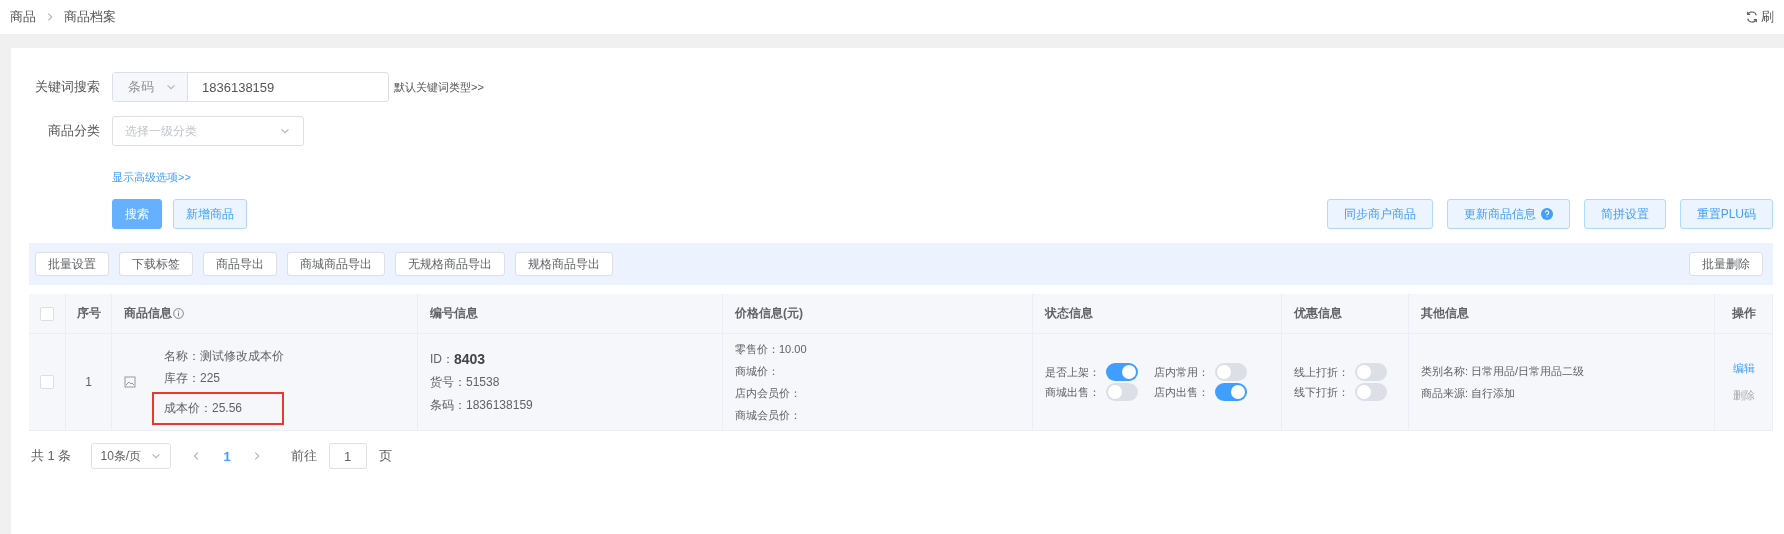 The width and height of the screenshot is (1784, 534). What do you see at coordinates (385, 456) in the screenshot?
I see `page-suffix: 页` at bounding box center [385, 456].